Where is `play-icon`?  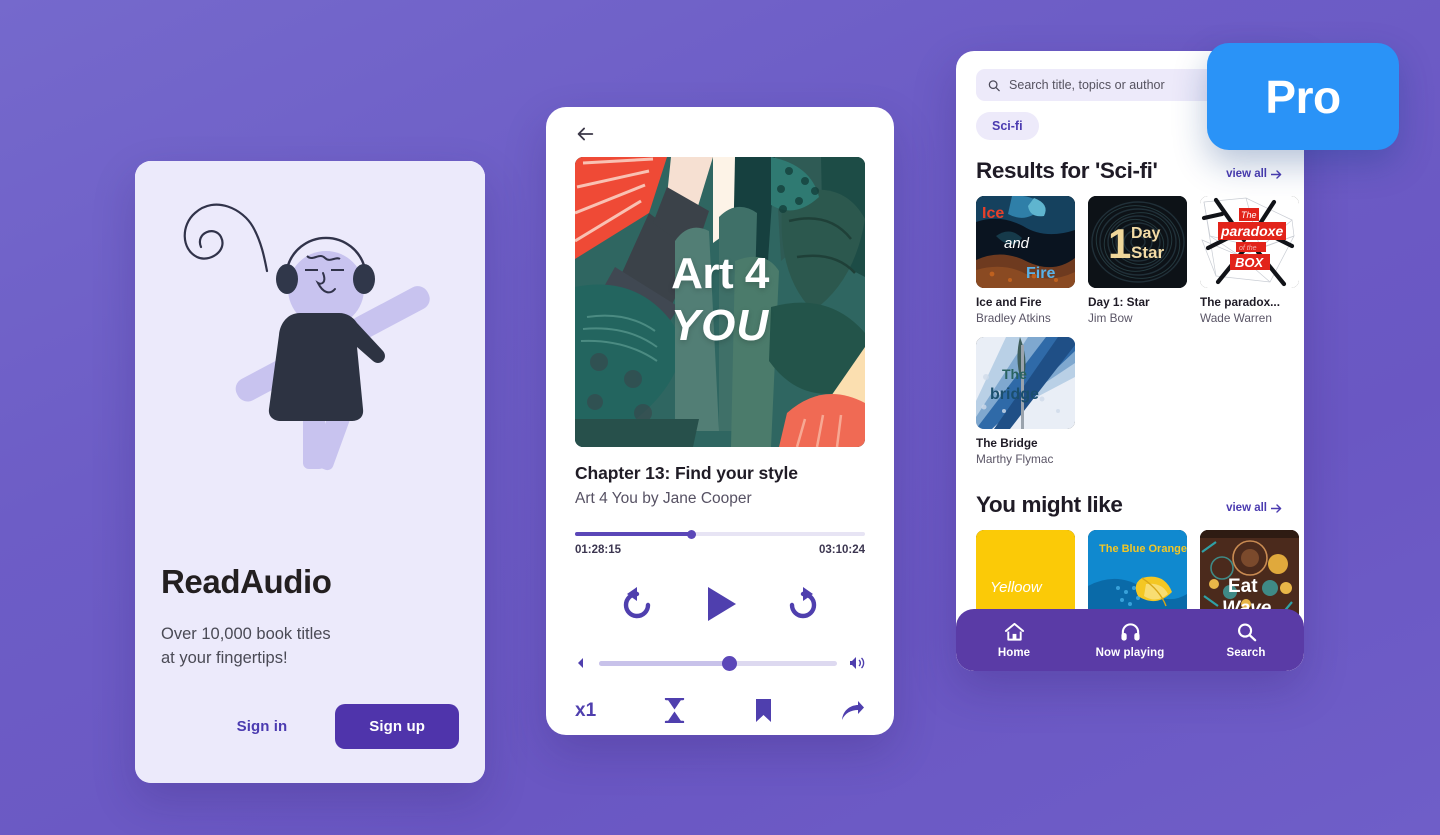 play-icon is located at coordinates (720, 604).